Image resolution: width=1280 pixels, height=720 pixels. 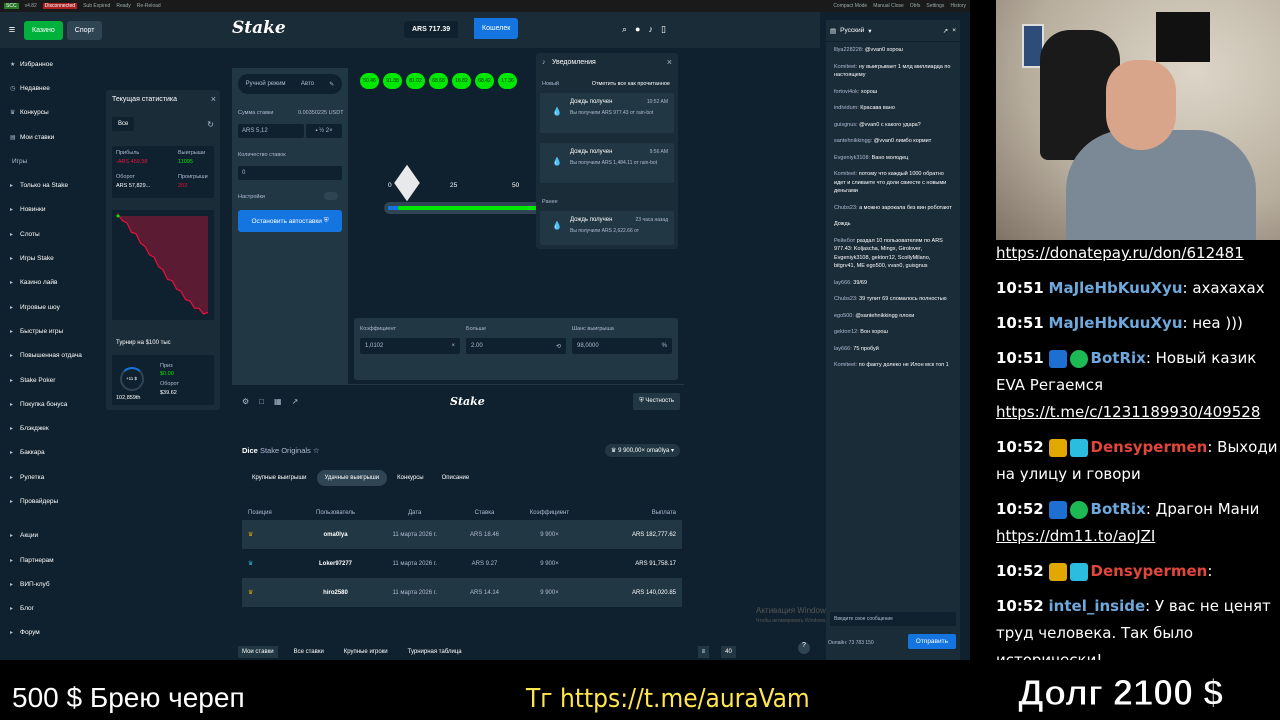 I want to click on result-pill: 68.68, so click(x=438, y=81).